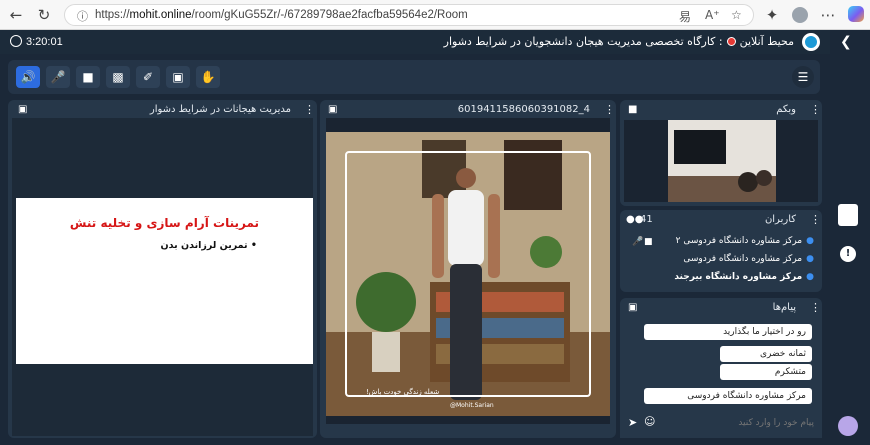 The image size is (870, 445). What do you see at coordinates (82, 16) in the screenshot?
I see `site-info-icon: ⓘ` at bounding box center [82, 16].